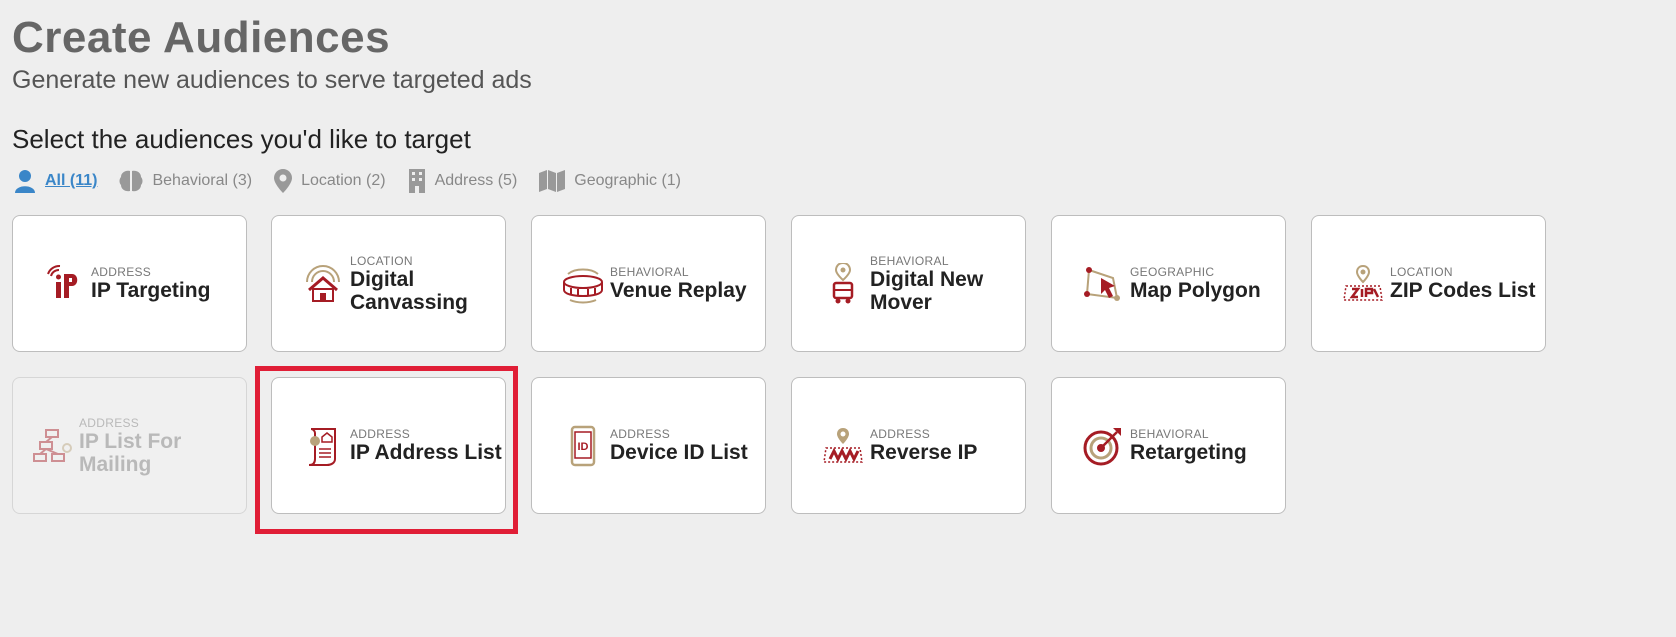 This screenshot has width=1676, height=637. I want to click on audience-card-ip-targeting: ADDRESS IP Targeting, so click(129, 283).